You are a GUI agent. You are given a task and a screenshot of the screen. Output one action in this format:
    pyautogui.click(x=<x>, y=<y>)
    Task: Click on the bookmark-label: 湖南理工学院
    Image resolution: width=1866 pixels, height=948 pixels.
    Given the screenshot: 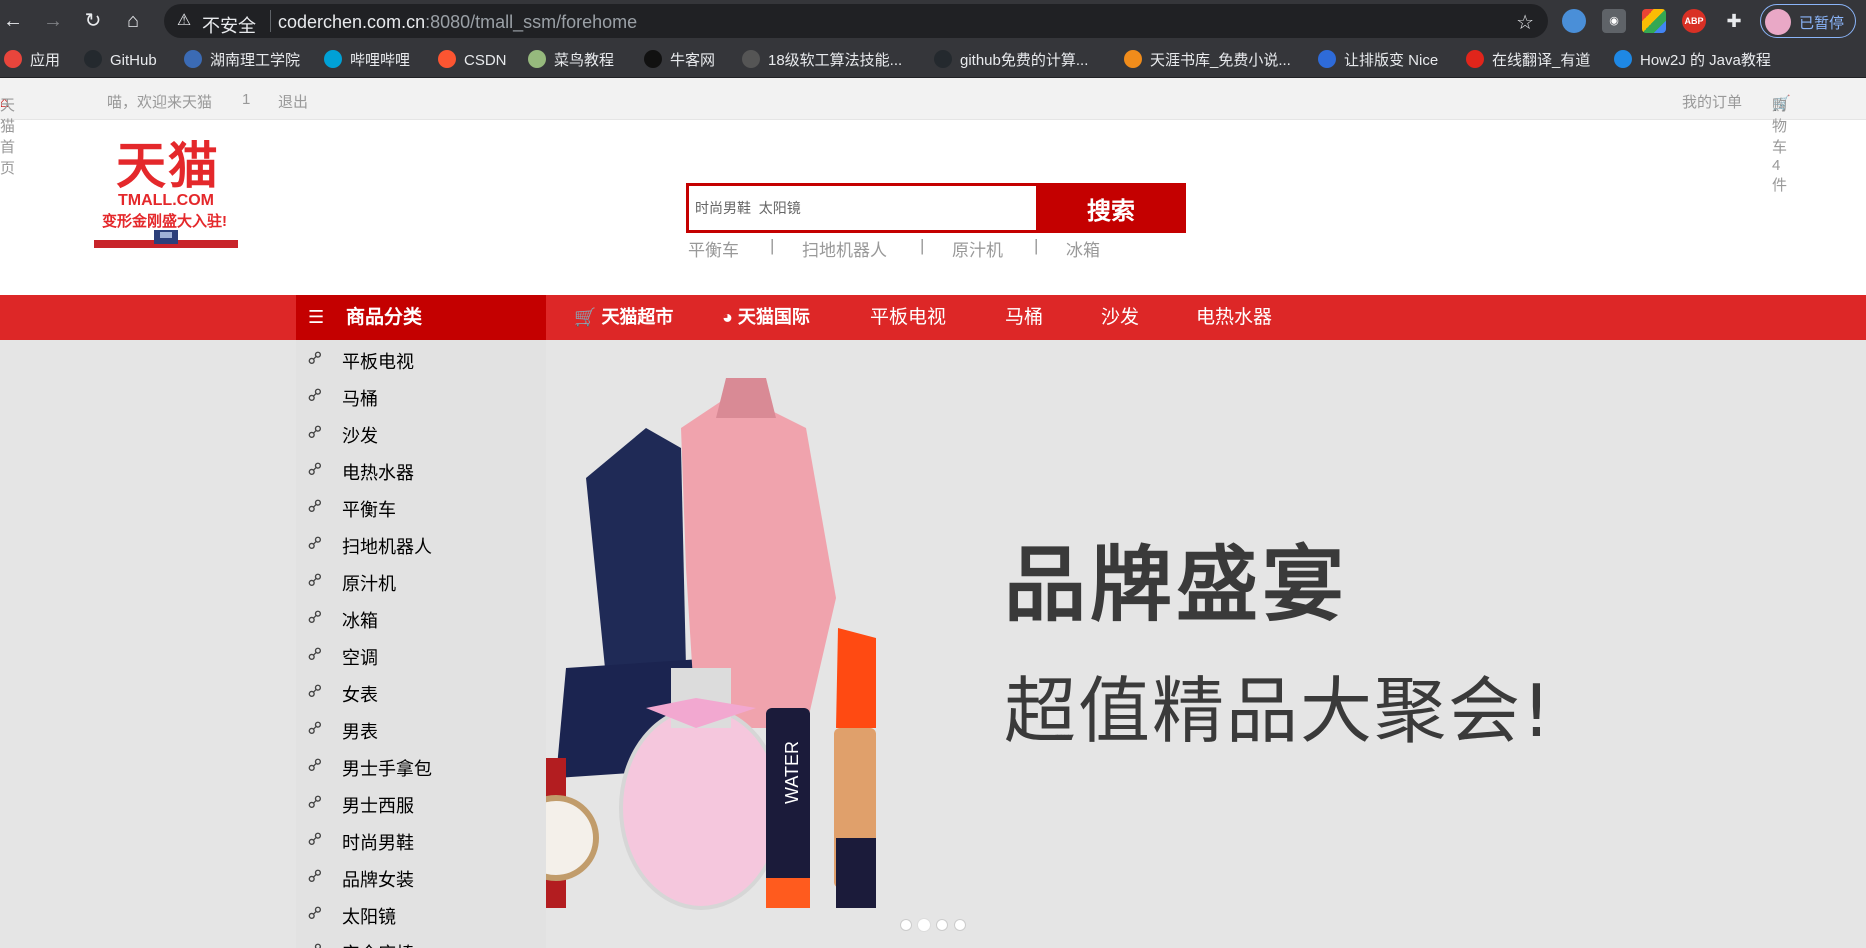 What is the action you would take?
    pyautogui.click(x=255, y=60)
    